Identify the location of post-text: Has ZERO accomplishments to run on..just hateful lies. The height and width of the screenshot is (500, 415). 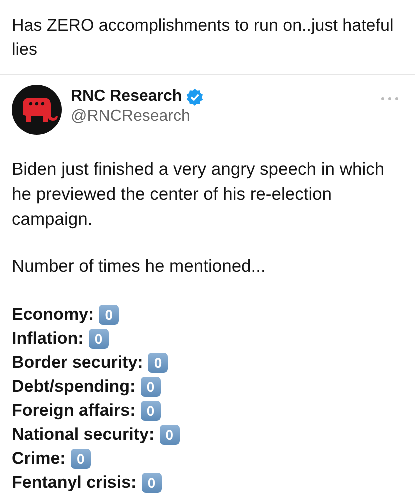
(203, 38).